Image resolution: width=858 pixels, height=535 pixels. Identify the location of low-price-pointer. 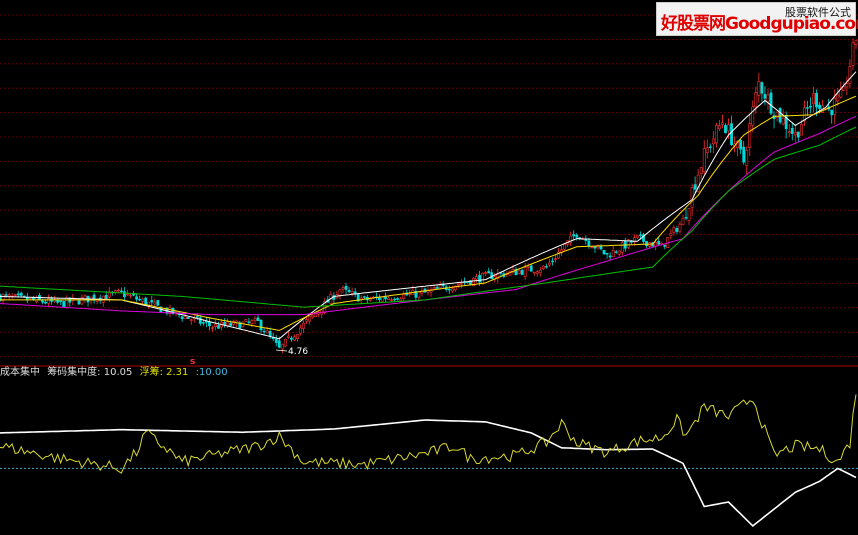
(281, 350).